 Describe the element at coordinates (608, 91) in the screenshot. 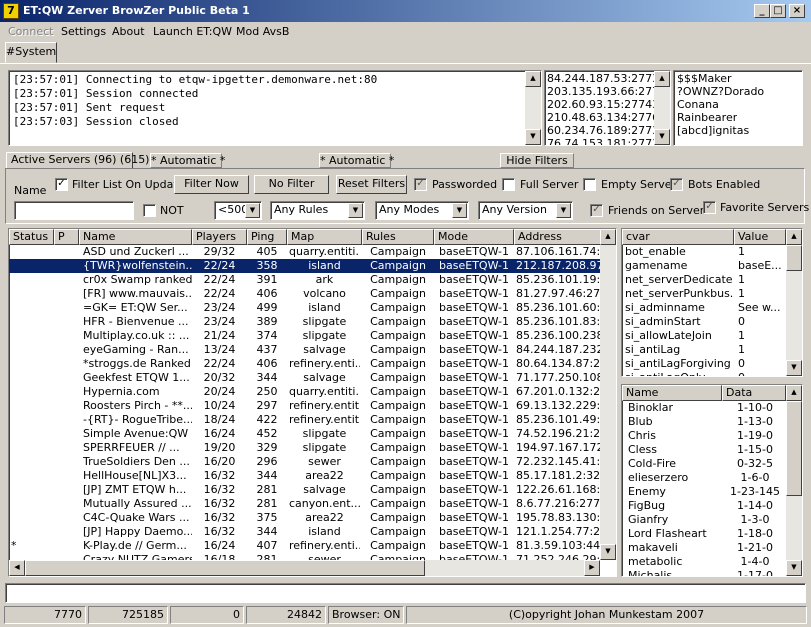

I see `list-item: 203.135.193.66:27733` at that location.